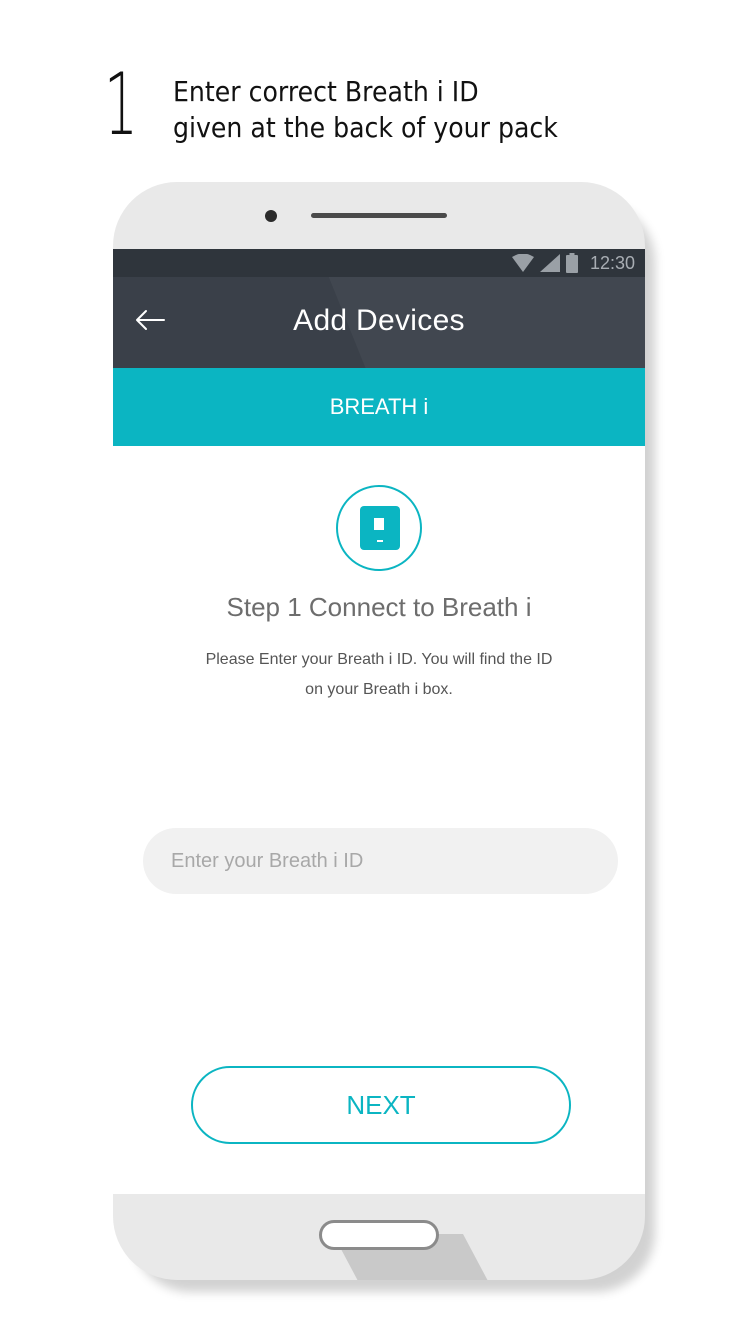  I want to click on wifi-icon, so click(522, 263).